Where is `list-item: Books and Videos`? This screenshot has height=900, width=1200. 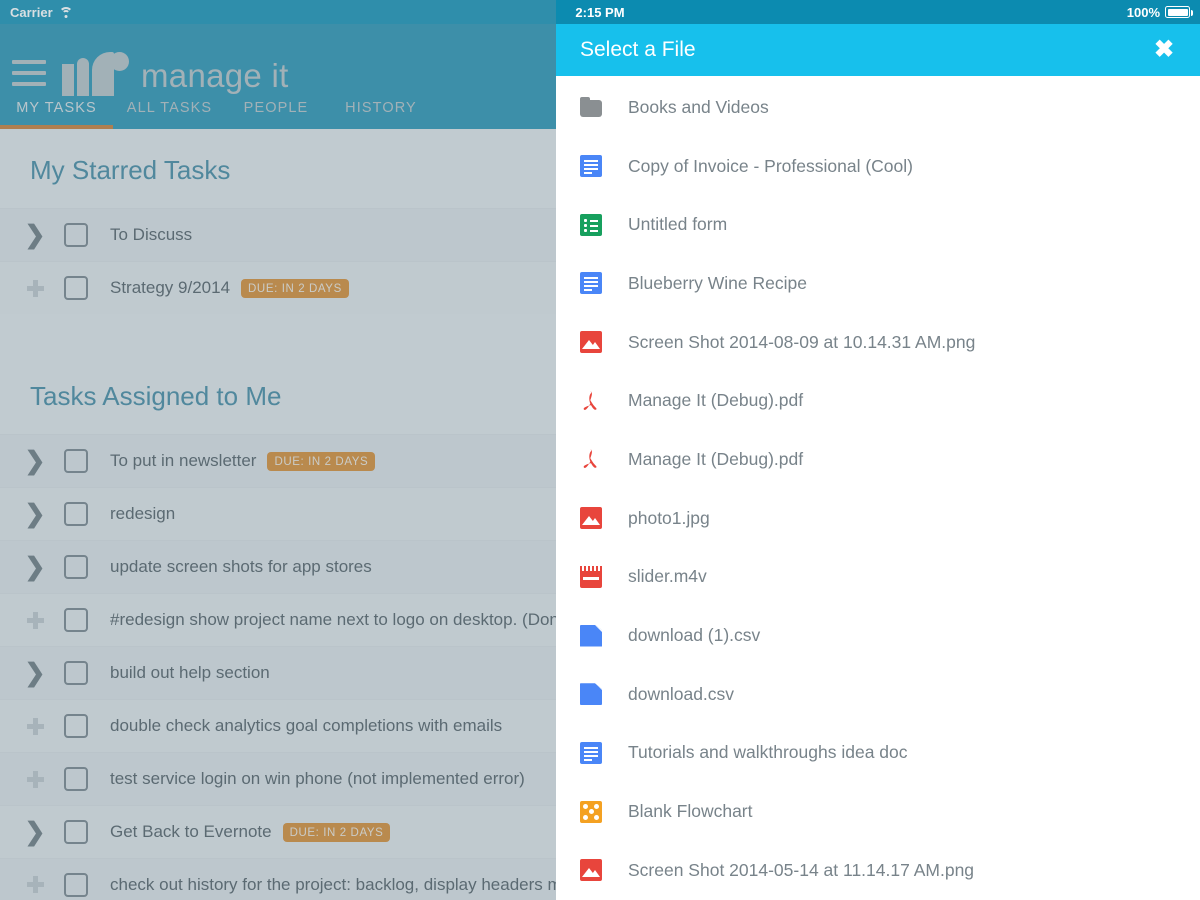
list-item: Books and Videos is located at coordinates (878, 107).